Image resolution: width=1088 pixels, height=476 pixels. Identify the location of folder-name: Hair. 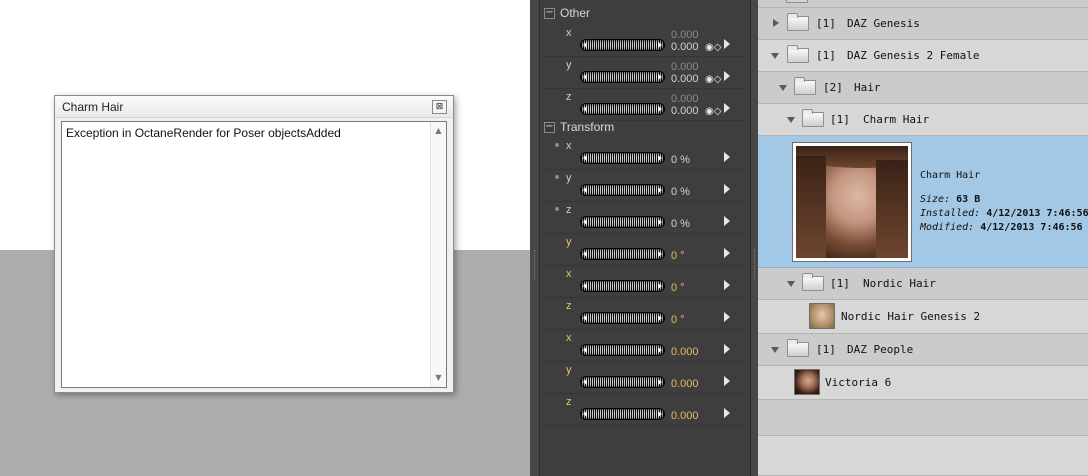
(867, 87).